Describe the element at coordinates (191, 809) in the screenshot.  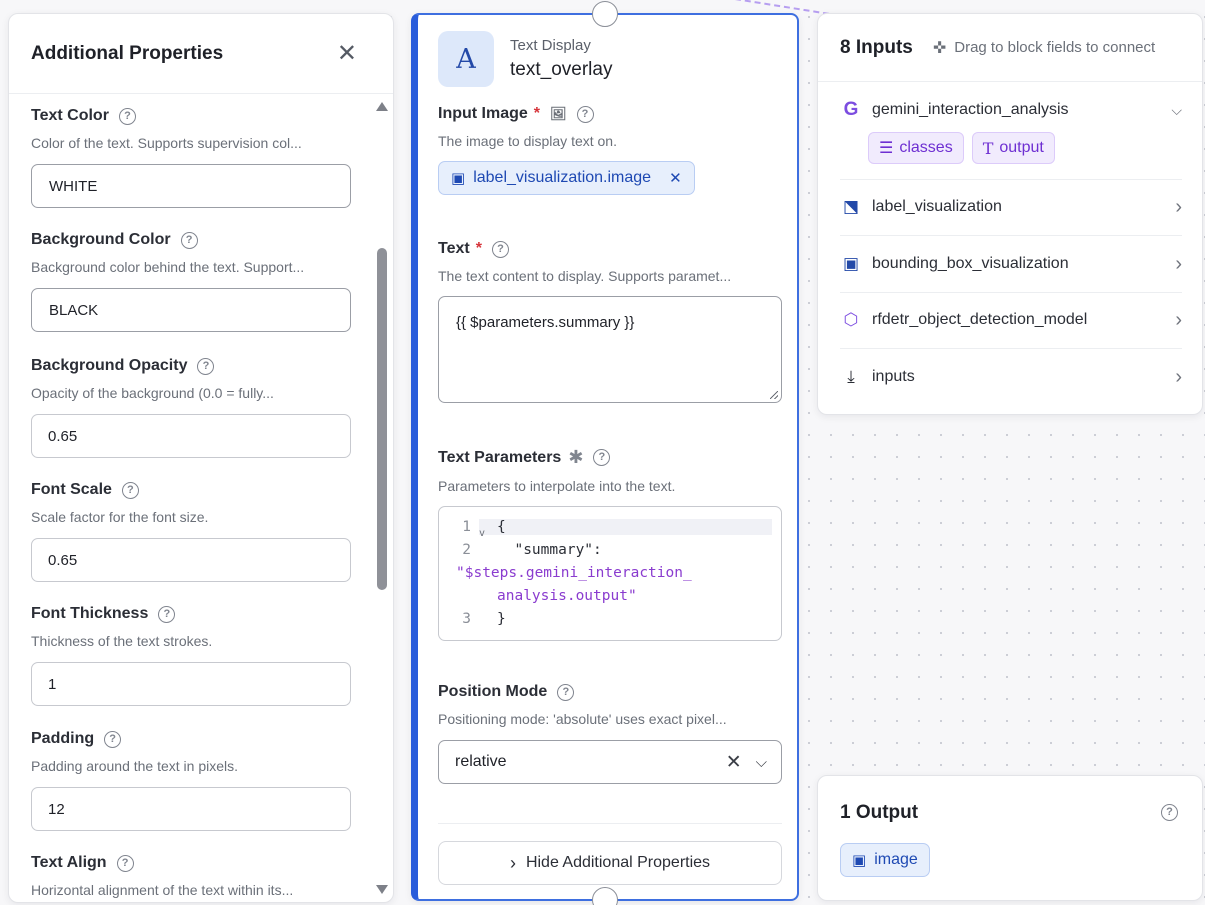
I see `padding-input: 12` at that location.